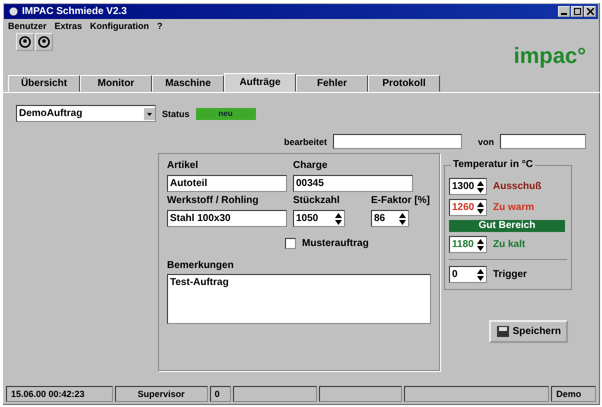  Describe the element at coordinates (161, 394) in the screenshot. I see `status-field: Supervisor` at that location.